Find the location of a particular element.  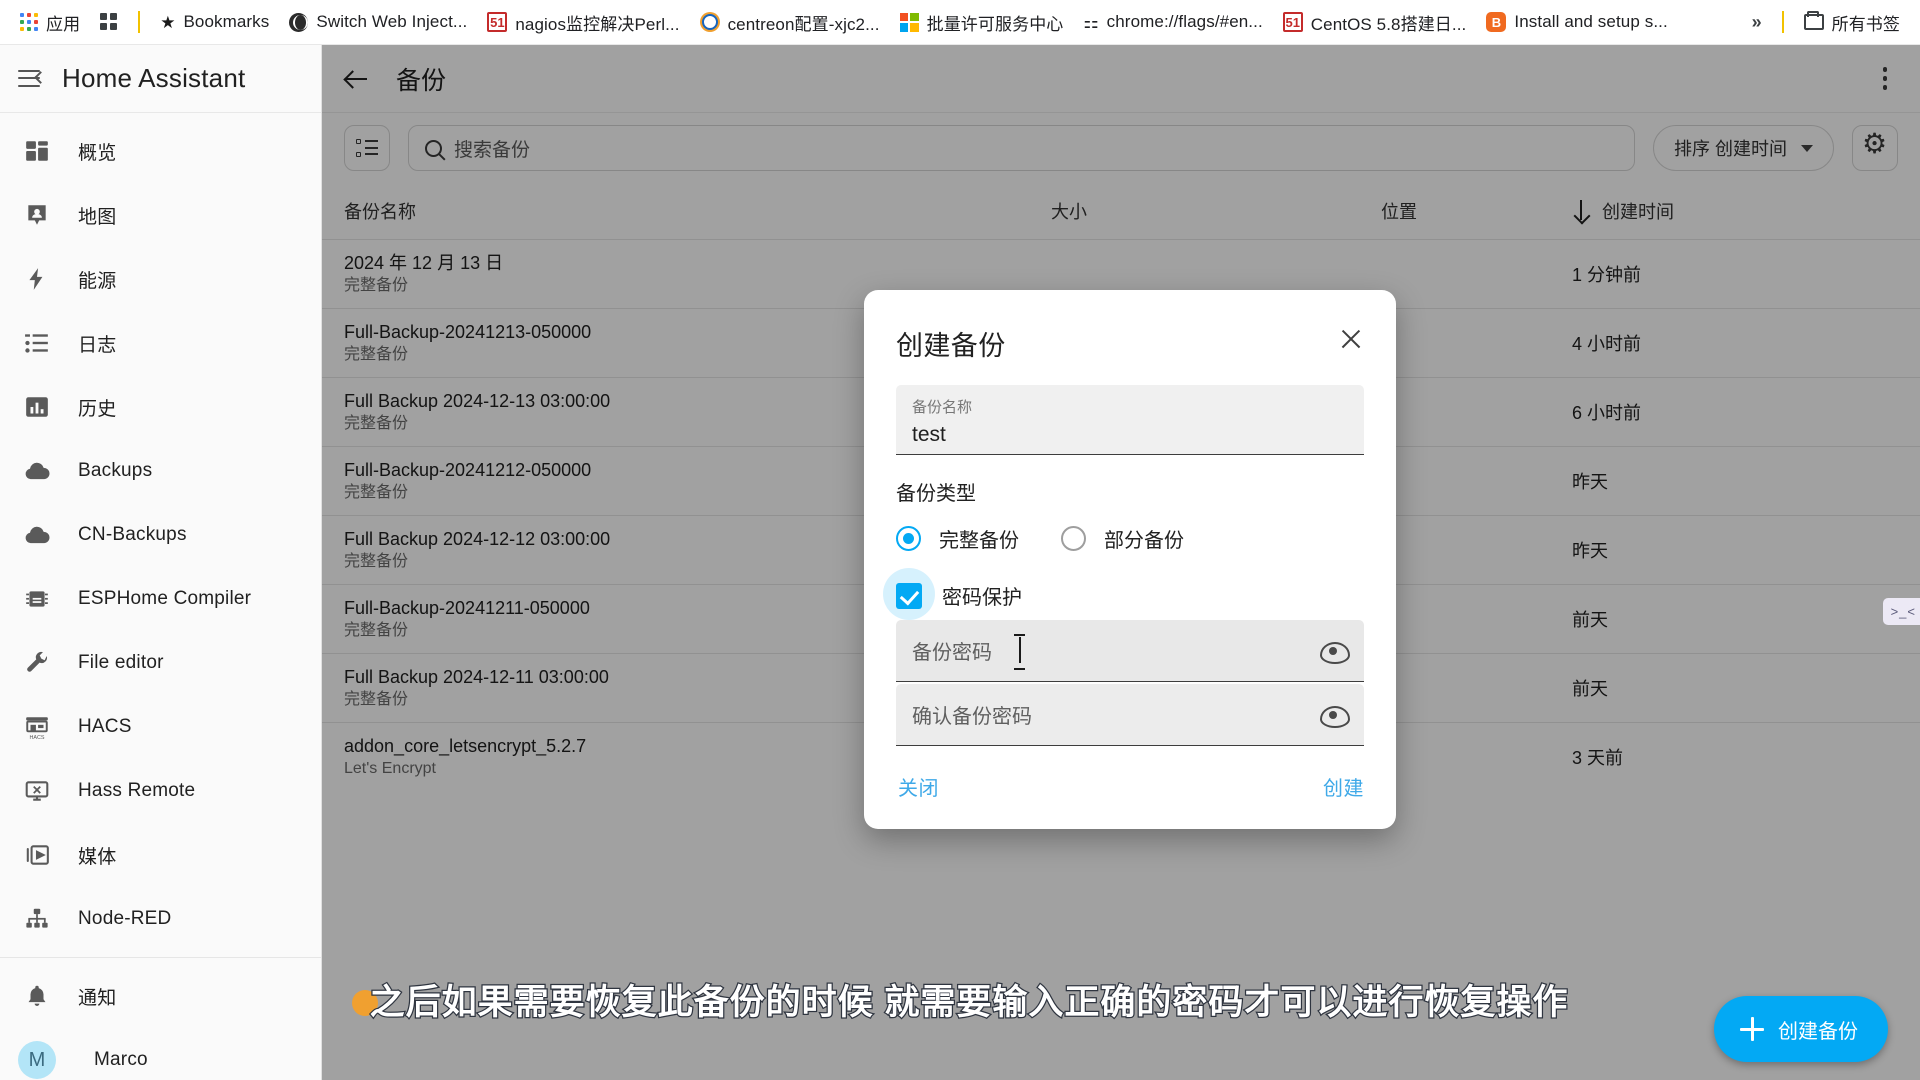

media-play-icon is located at coordinates (37, 855).